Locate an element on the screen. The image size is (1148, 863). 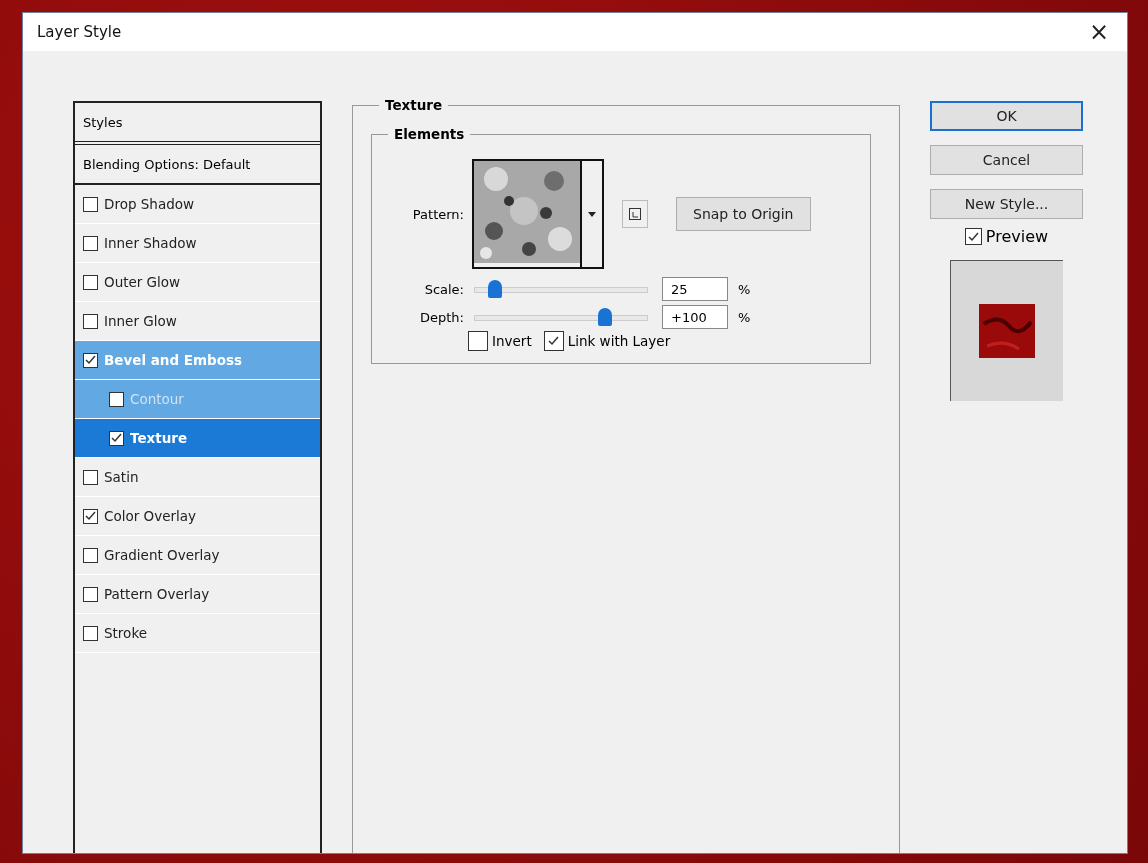
value-field: +100 is located at coordinates (695, 317).